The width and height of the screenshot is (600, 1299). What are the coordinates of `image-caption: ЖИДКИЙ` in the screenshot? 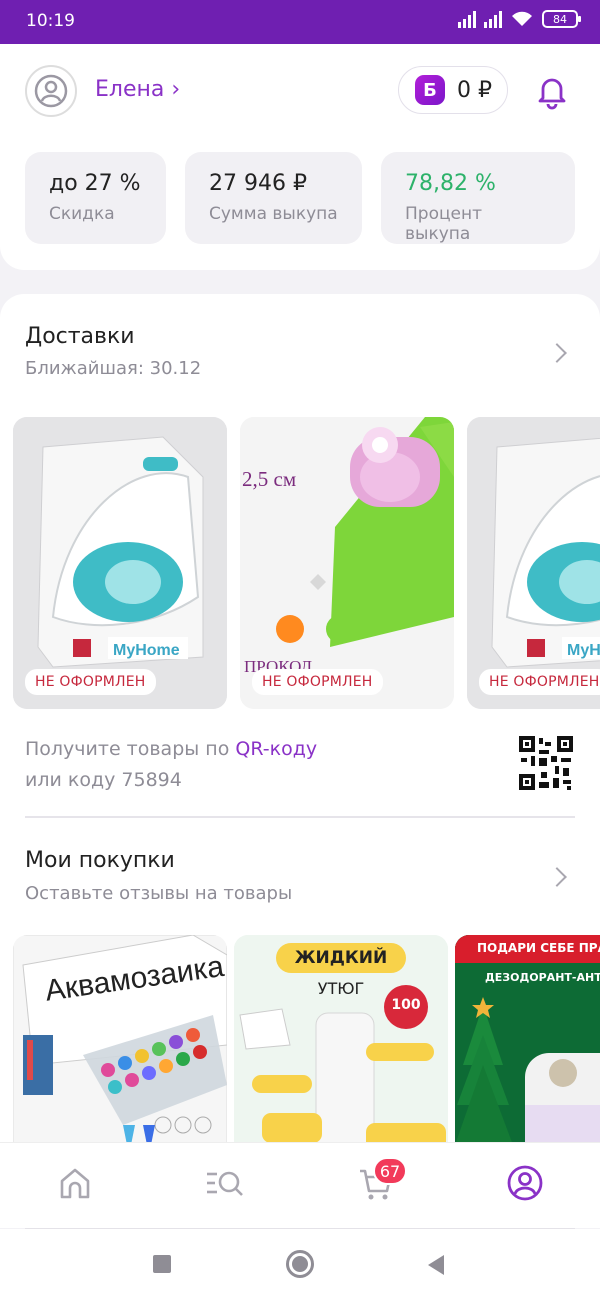 It's located at (341, 958).